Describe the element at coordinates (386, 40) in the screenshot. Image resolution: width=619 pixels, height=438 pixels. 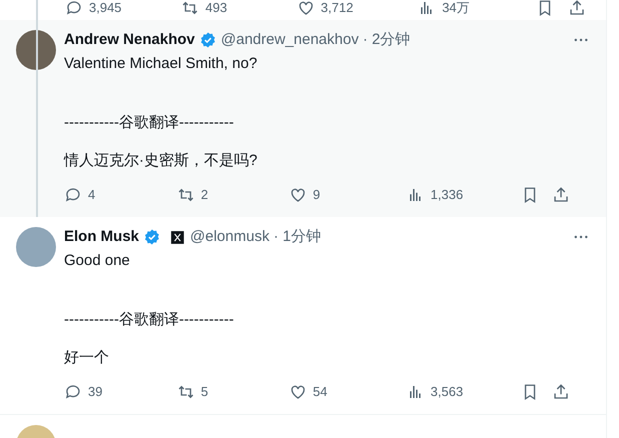
I see `post-time: · 2分钟` at that location.